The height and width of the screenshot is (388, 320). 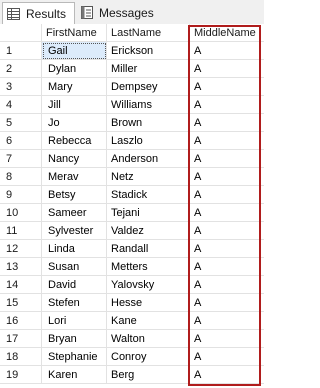 I want to click on grid-icon, so click(x=13, y=13).